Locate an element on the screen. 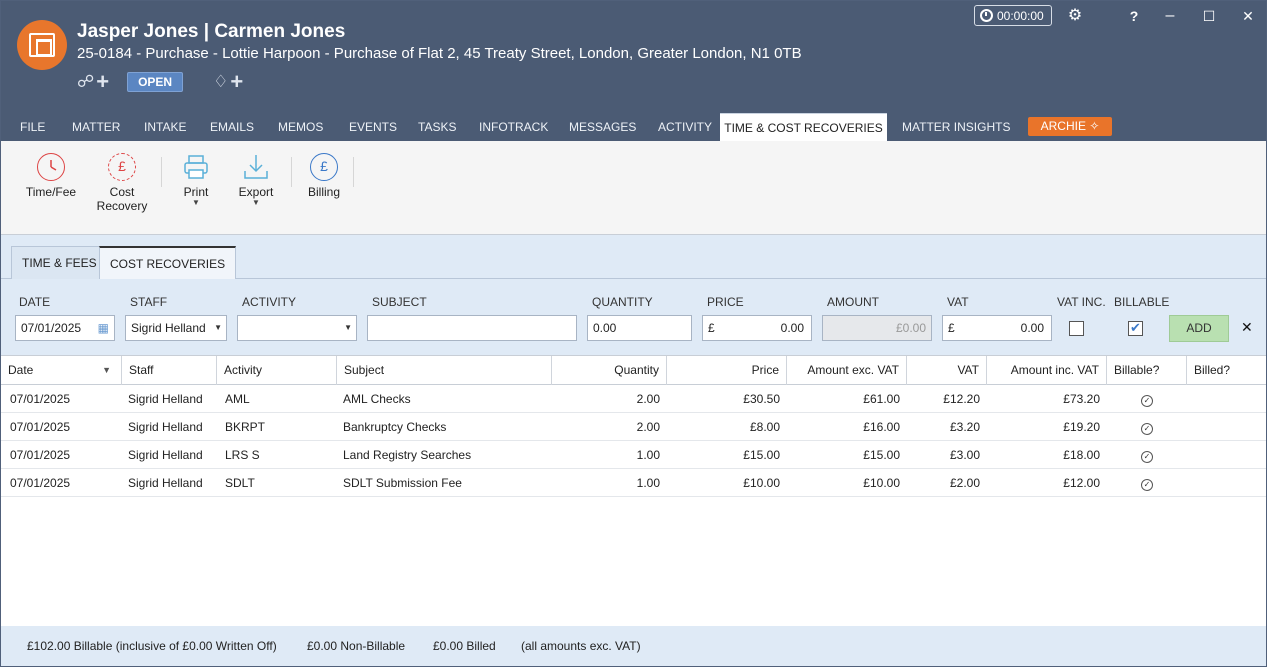 The height and width of the screenshot is (667, 1267). col-amount-inc-vat: Amount inc. VAT is located at coordinates (1047, 370).